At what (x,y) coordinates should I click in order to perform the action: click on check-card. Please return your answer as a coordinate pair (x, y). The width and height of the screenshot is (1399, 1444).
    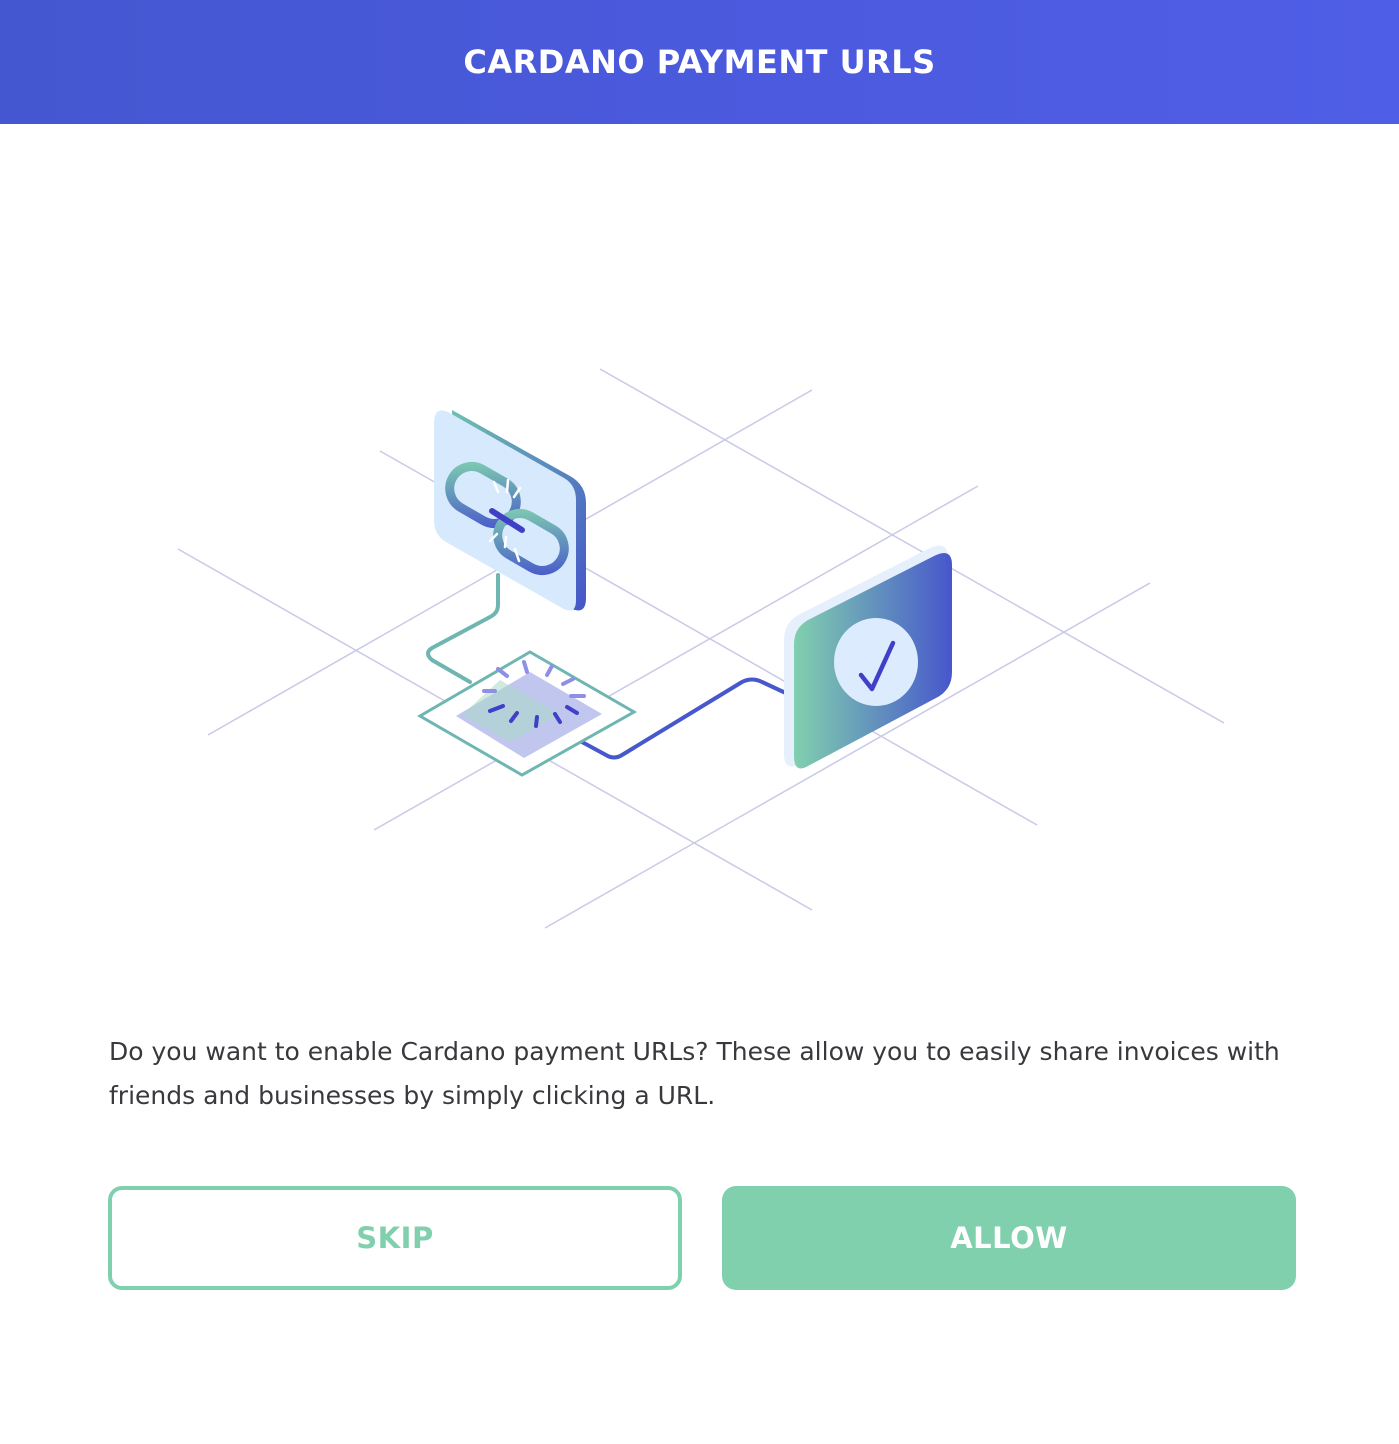
    Looking at the image, I should click on (868, 657).